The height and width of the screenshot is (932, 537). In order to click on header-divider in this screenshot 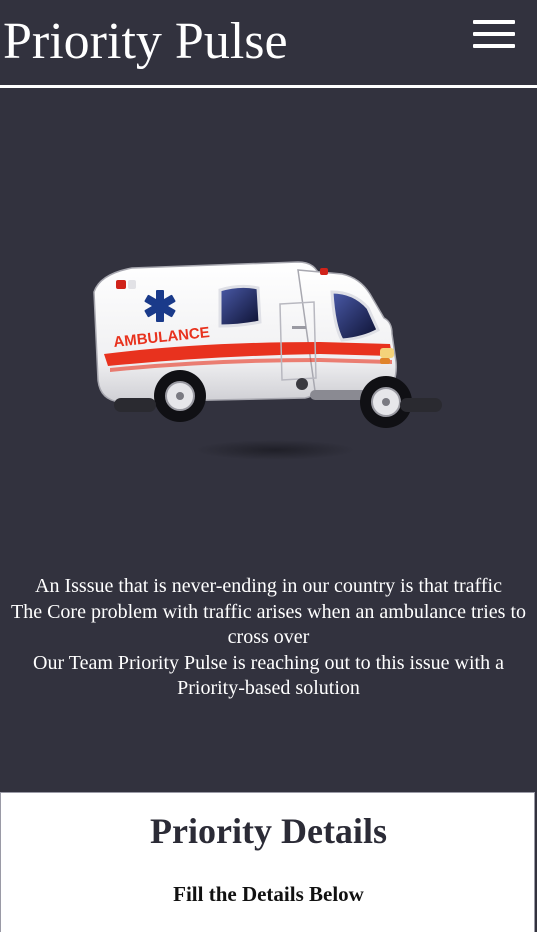, I will do `click(268, 86)`.